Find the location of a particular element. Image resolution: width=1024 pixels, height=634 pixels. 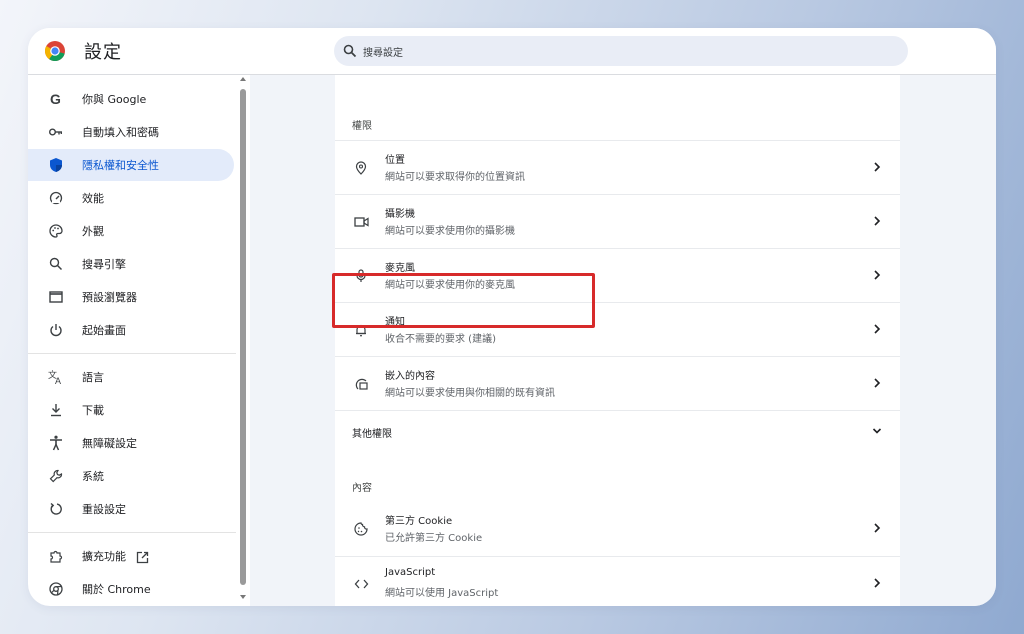

sidebar-item-on-startup: 起始畫面 is located at coordinates (131, 330).